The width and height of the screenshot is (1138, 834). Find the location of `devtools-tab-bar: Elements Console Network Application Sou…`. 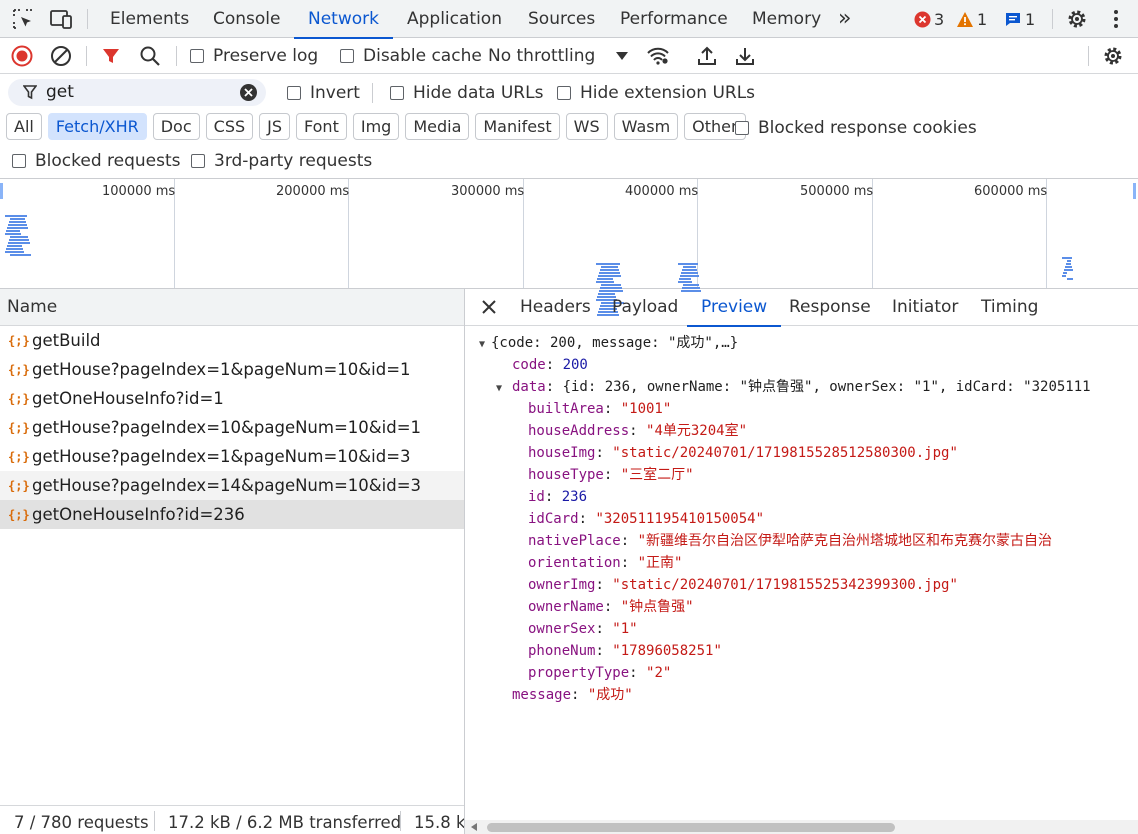

devtools-tab-bar: Elements Console Network Application Sou… is located at coordinates (569, 19).